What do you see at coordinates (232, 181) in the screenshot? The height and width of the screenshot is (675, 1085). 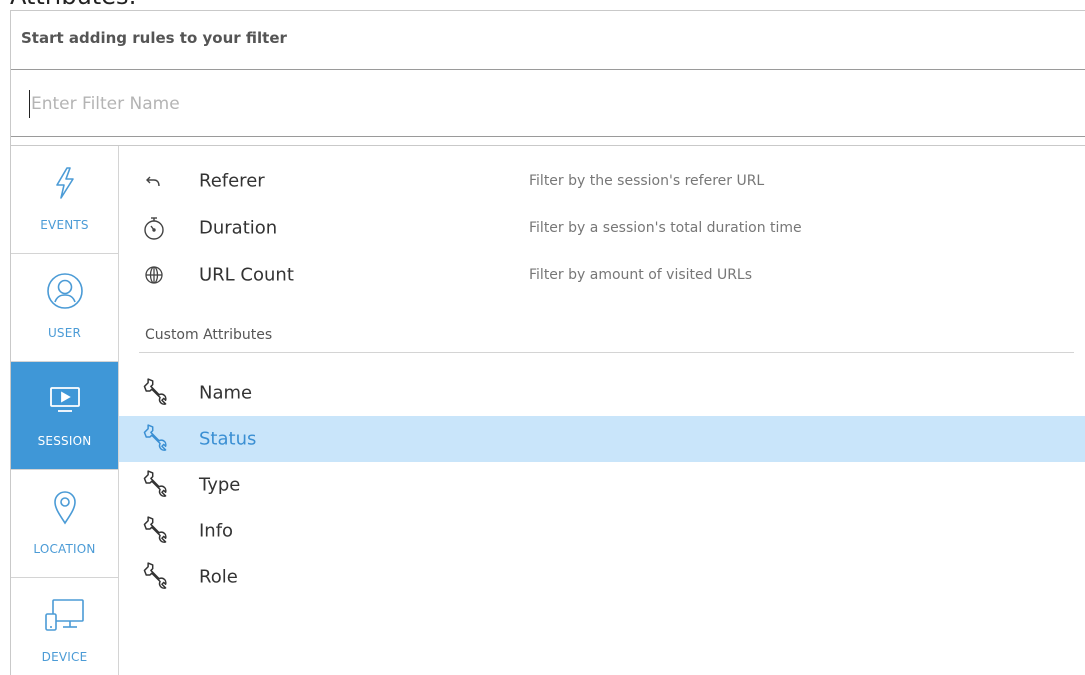 I see `rule-label: Referer` at bounding box center [232, 181].